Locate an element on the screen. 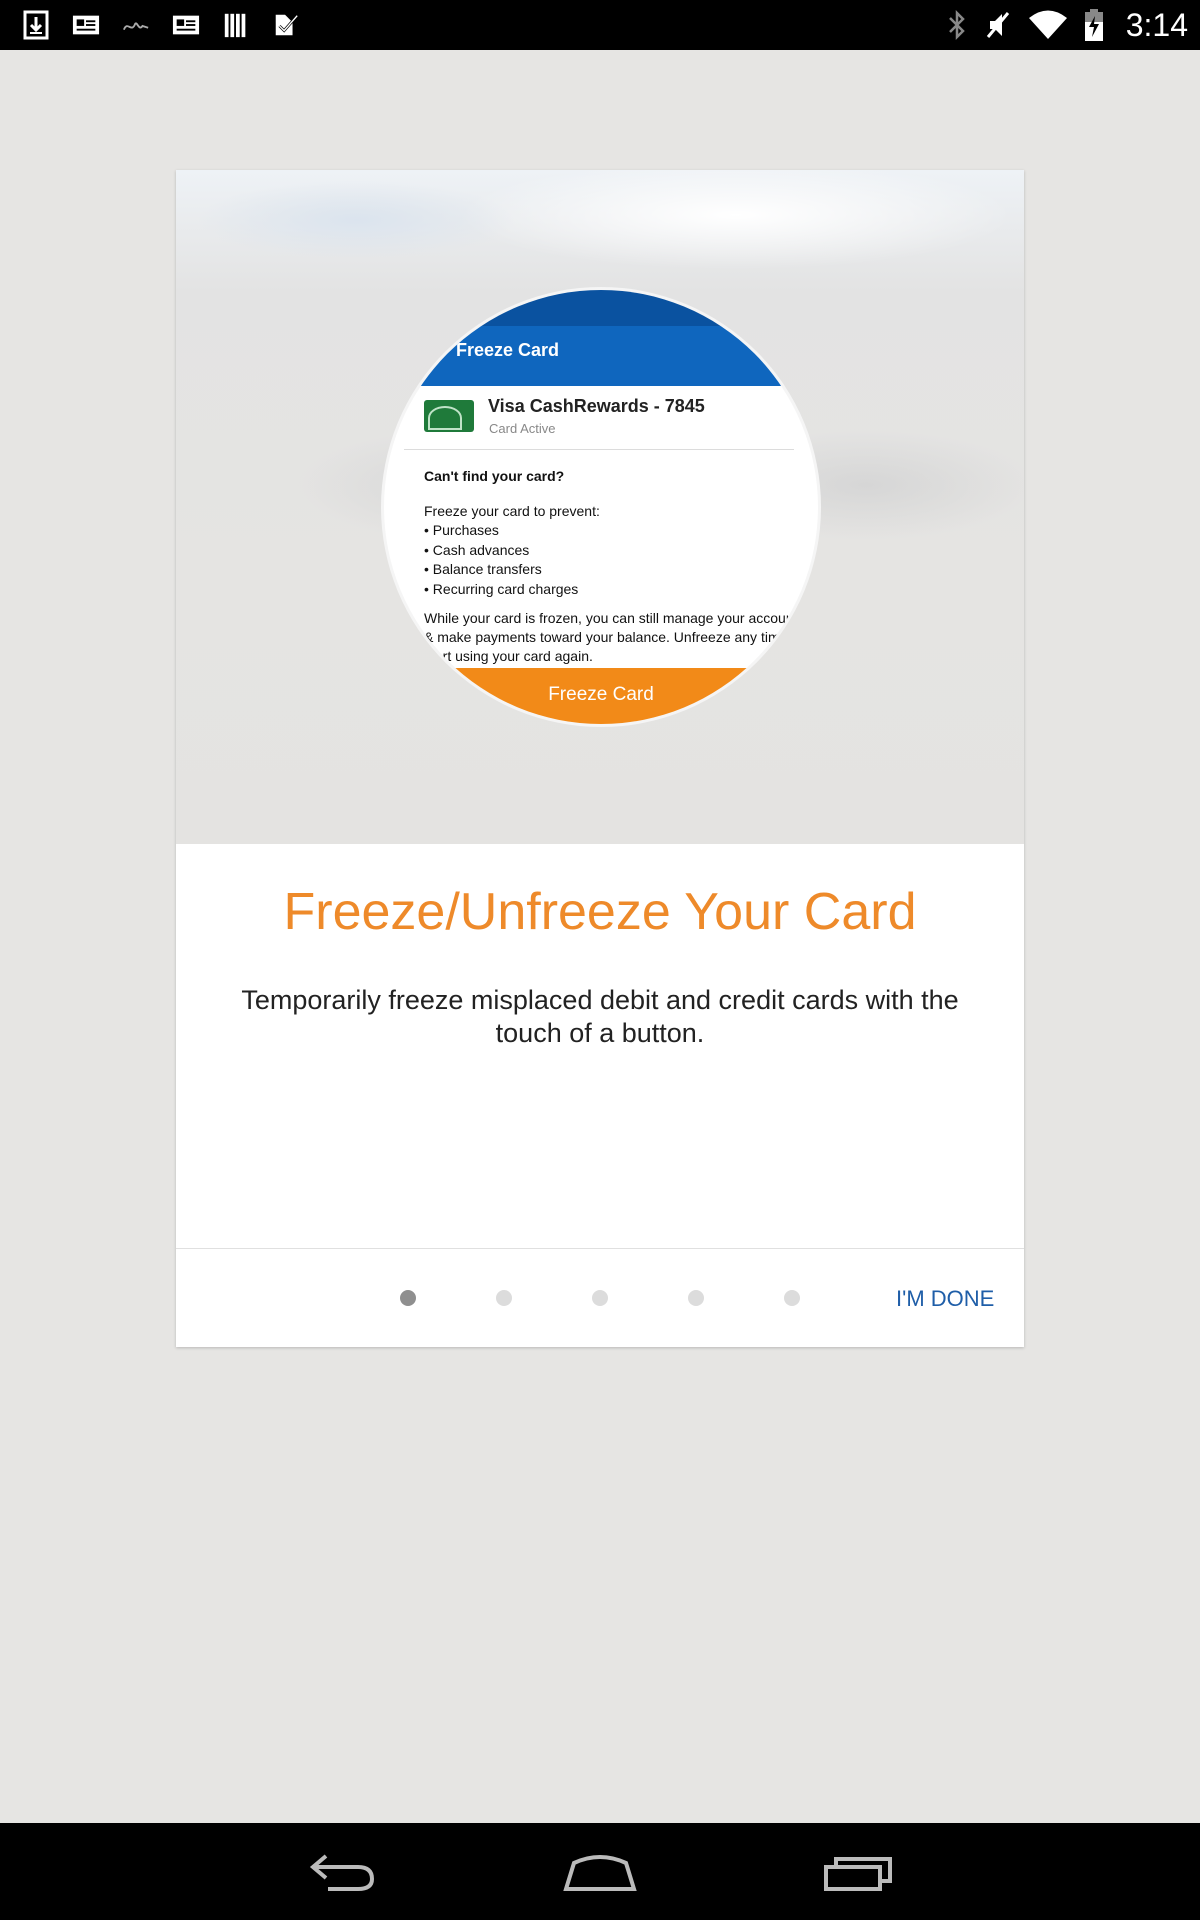  preview-question: Can't find your card? is located at coordinates (494, 476).